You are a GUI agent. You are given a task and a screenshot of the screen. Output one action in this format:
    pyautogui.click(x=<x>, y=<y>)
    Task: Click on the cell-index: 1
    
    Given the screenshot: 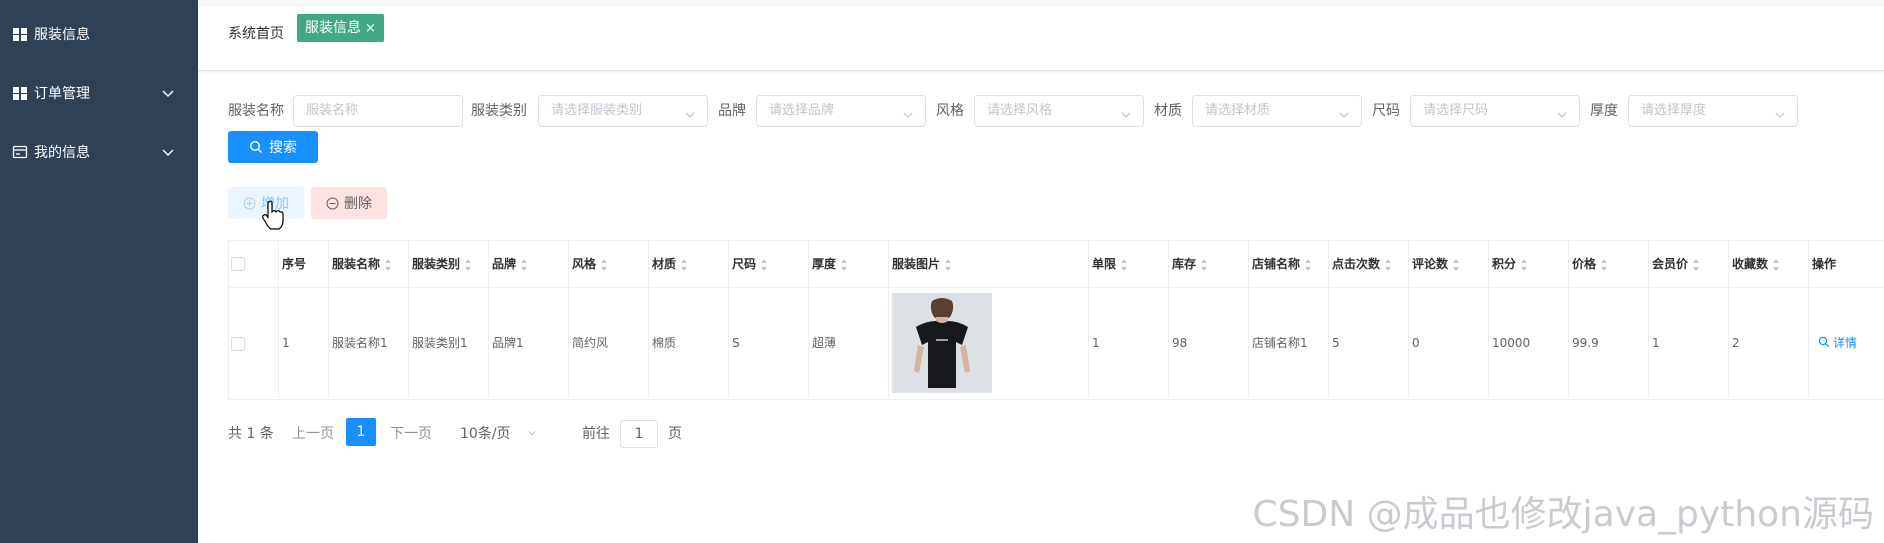 What is the action you would take?
    pyautogui.click(x=304, y=343)
    